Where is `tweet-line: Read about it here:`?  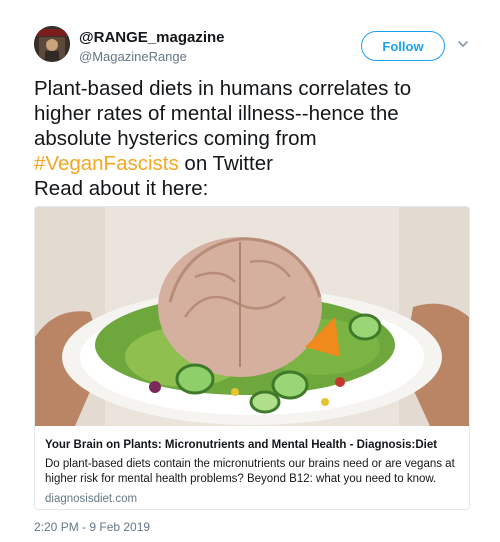
tweet-line: Read about it here: is located at coordinates (121, 188).